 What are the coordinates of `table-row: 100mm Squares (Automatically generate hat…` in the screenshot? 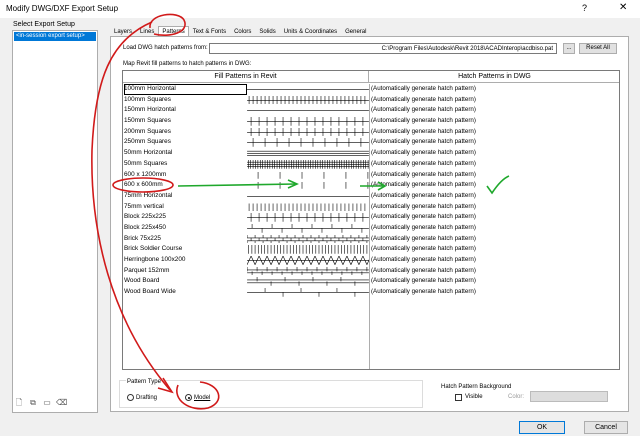 It's located at (371, 100).